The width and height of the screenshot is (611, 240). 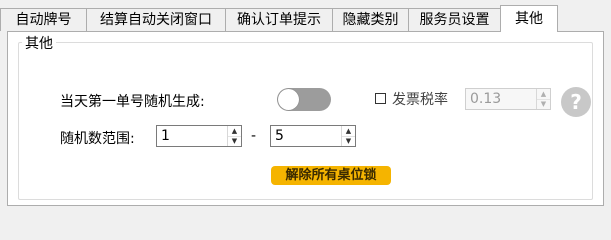 What do you see at coordinates (508, 99) in the screenshot?
I see `invoice-tax-rate-input: 0.13 ▲ ▼` at bounding box center [508, 99].